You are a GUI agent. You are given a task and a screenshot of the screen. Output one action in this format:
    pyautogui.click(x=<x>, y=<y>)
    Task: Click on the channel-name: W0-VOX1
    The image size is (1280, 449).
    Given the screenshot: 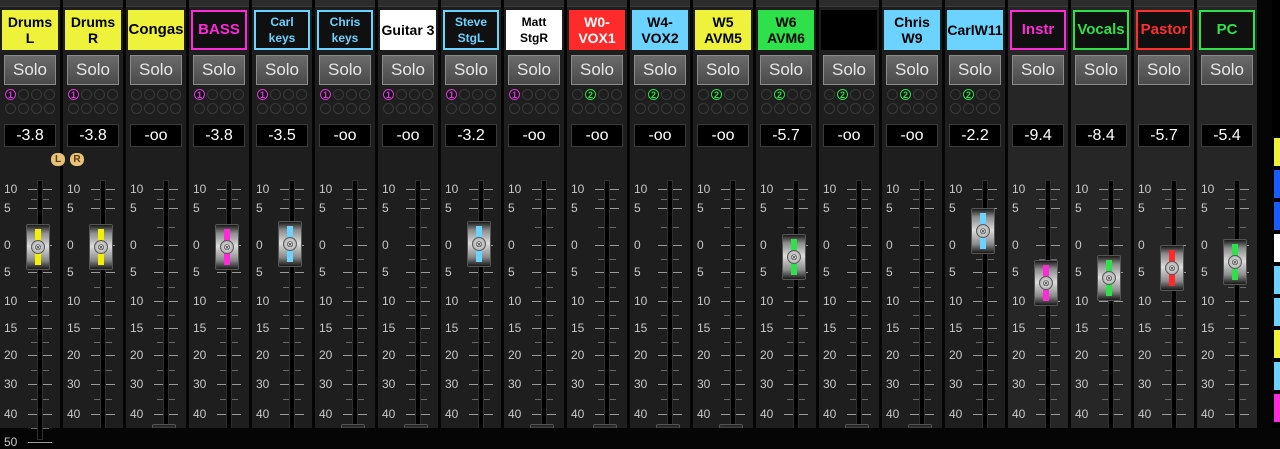 What is the action you would take?
    pyautogui.click(x=597, y=30)
    